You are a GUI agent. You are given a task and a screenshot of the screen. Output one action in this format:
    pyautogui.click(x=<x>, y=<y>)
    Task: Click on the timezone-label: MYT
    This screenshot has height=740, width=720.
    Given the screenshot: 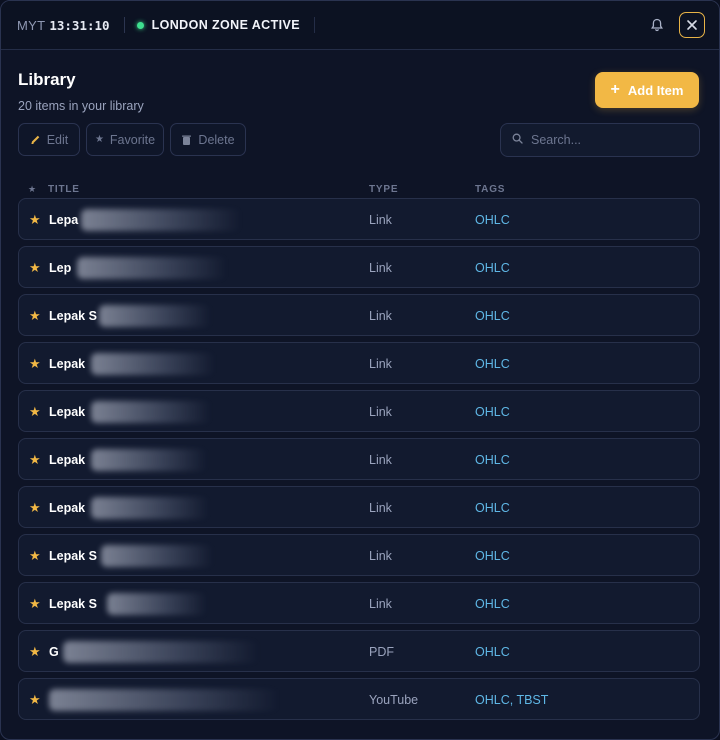 What is the action you would take?
    pyautogui.click(x=31, y=25)
    